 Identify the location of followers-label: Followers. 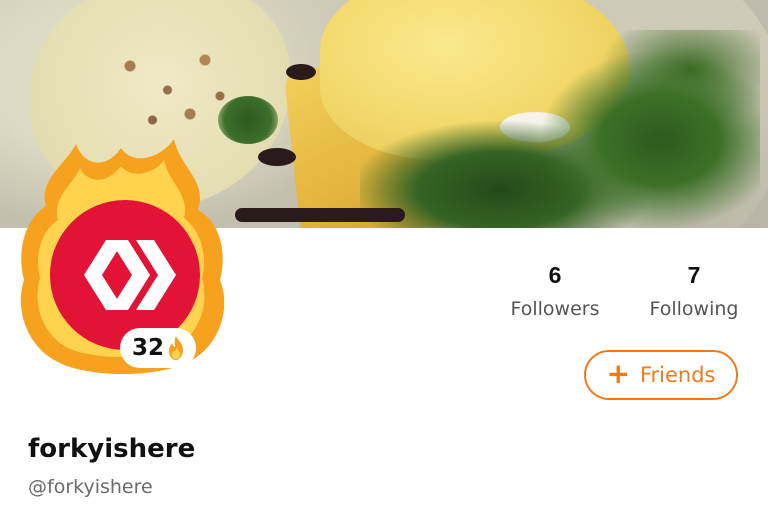
(555, 309).